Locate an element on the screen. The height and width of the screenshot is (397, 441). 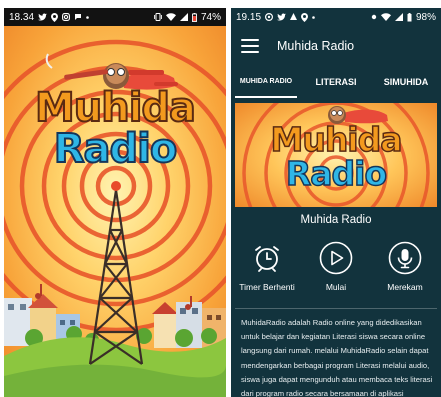
app-title: Muhida Radio is located at coordinates (316, 46).